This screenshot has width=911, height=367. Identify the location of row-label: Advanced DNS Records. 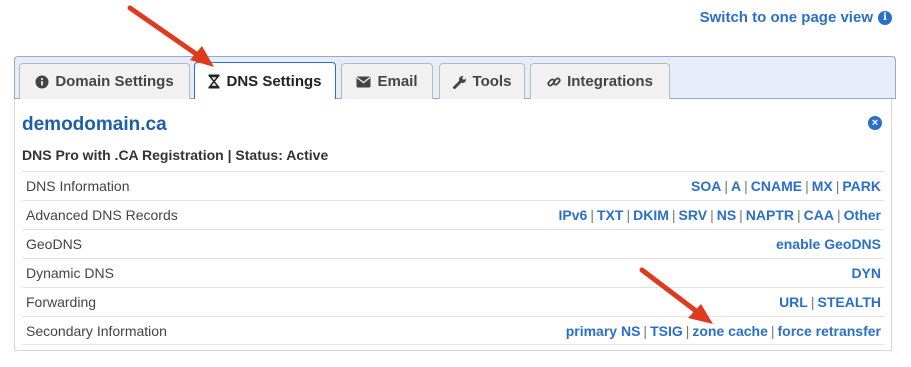
(102, 215).